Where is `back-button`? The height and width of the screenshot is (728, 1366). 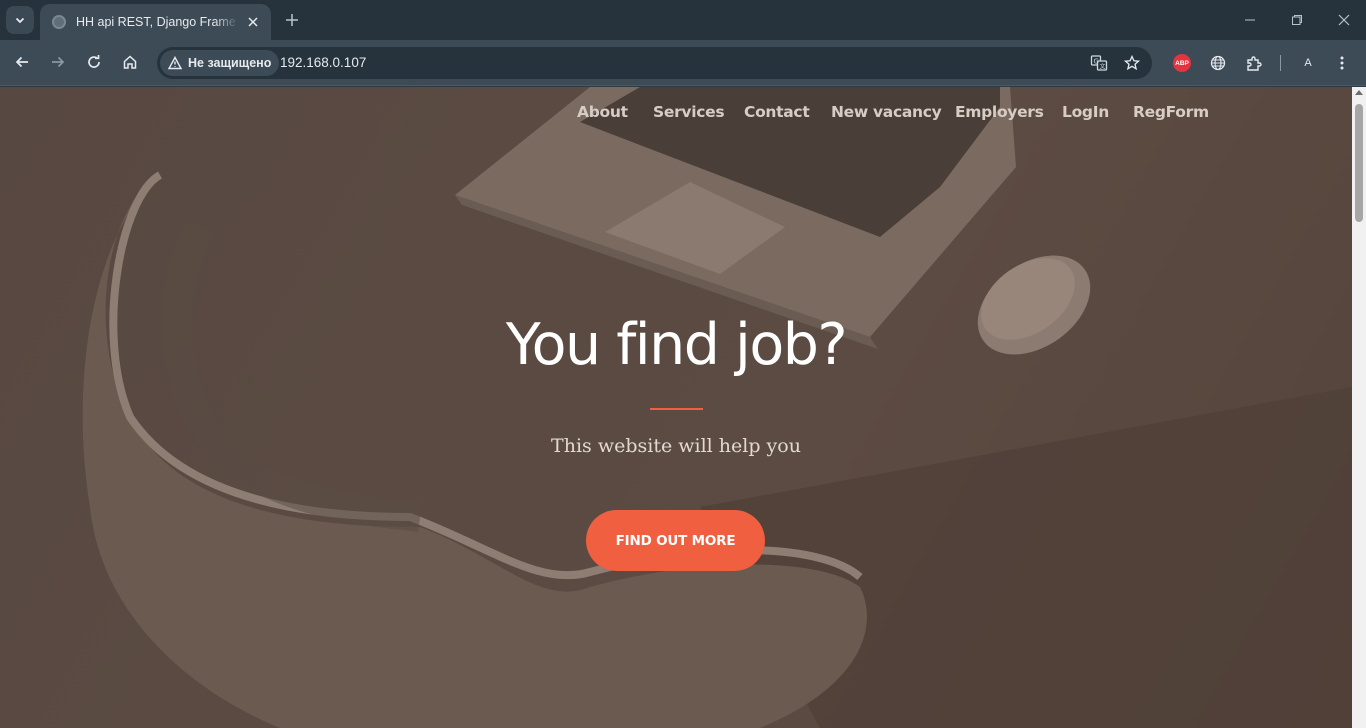
back-button is located at coordinates (22, 62).